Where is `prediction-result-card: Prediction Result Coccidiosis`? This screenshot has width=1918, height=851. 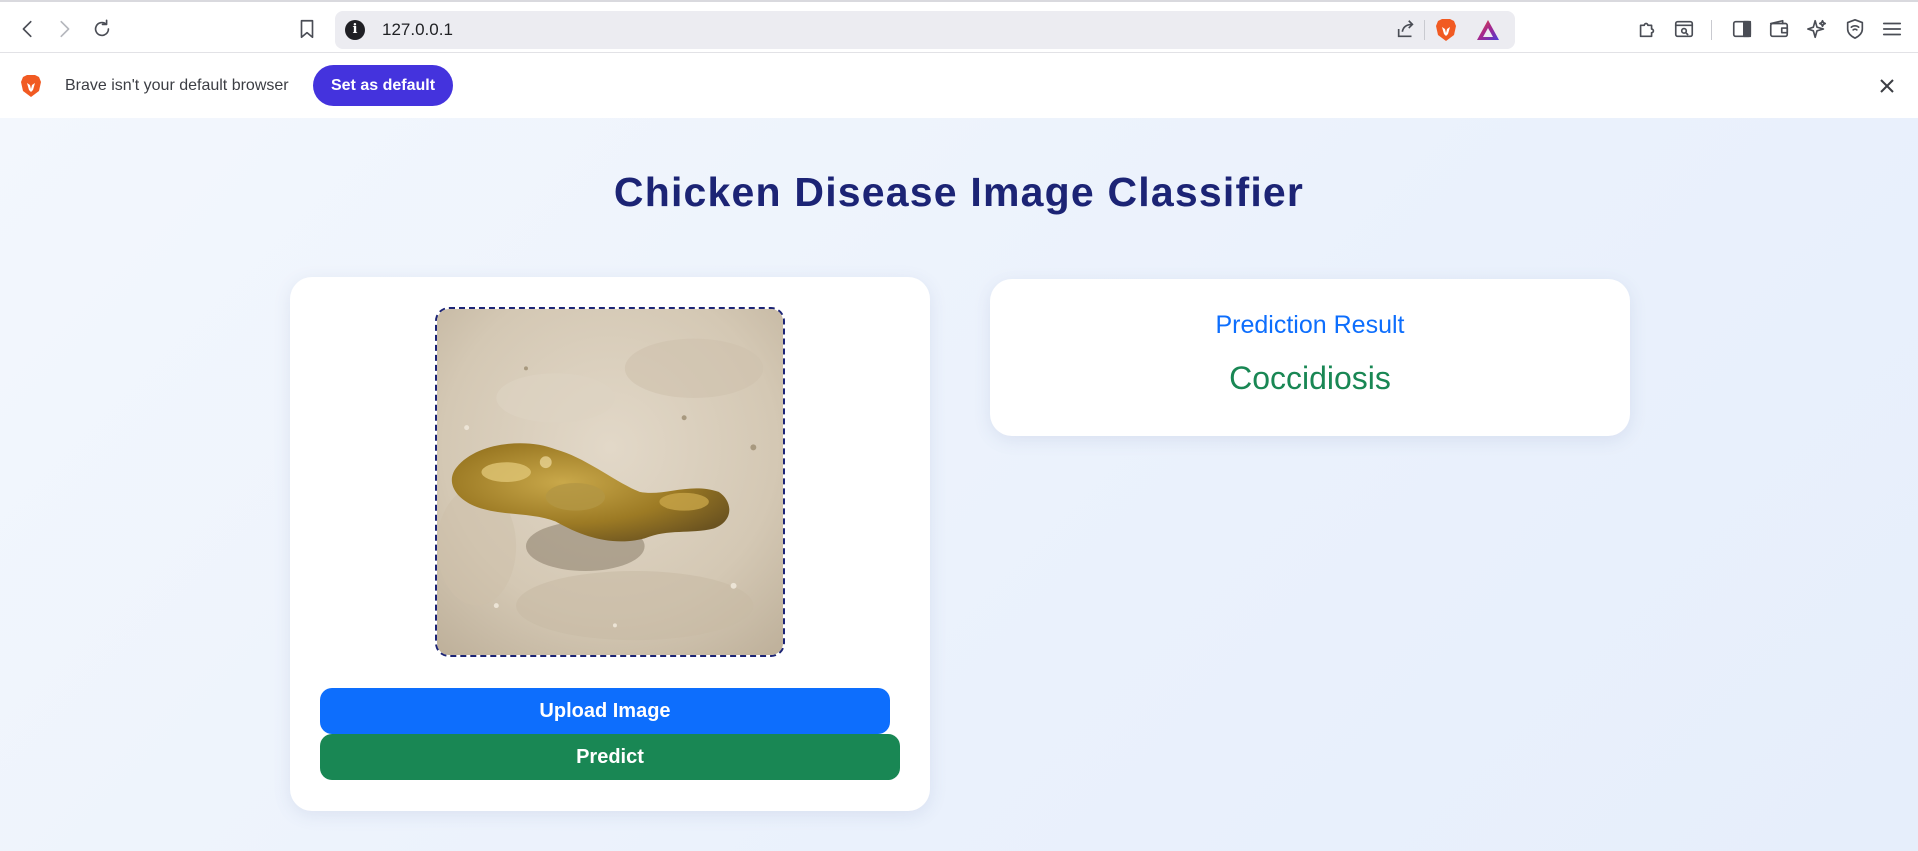 prediction-result-card: Prediction Result Coccidiosis is located at coordinates (1310, 357).